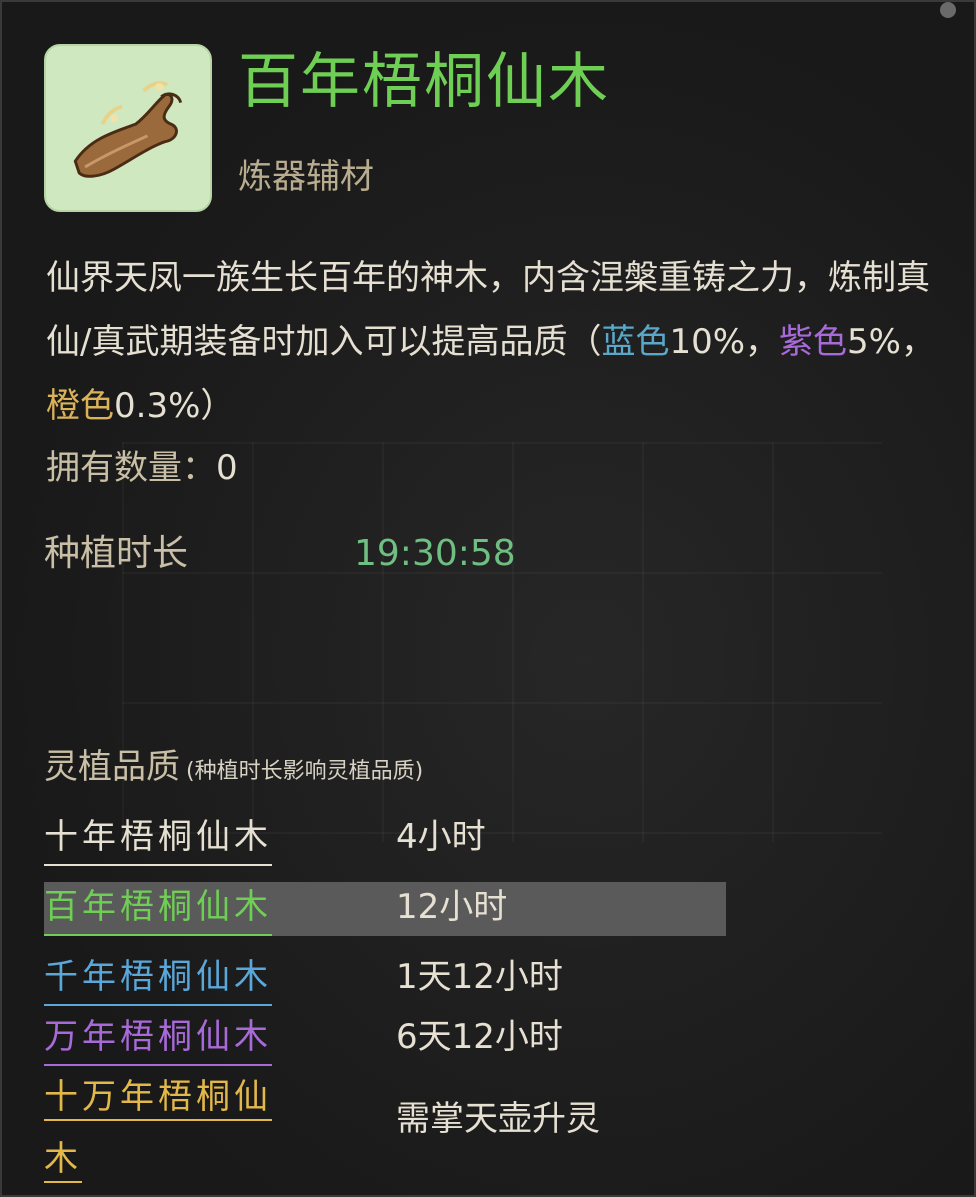  I want to click on quality-tier-name-line1: 十万年梧桐仙, so click(158, 1099).